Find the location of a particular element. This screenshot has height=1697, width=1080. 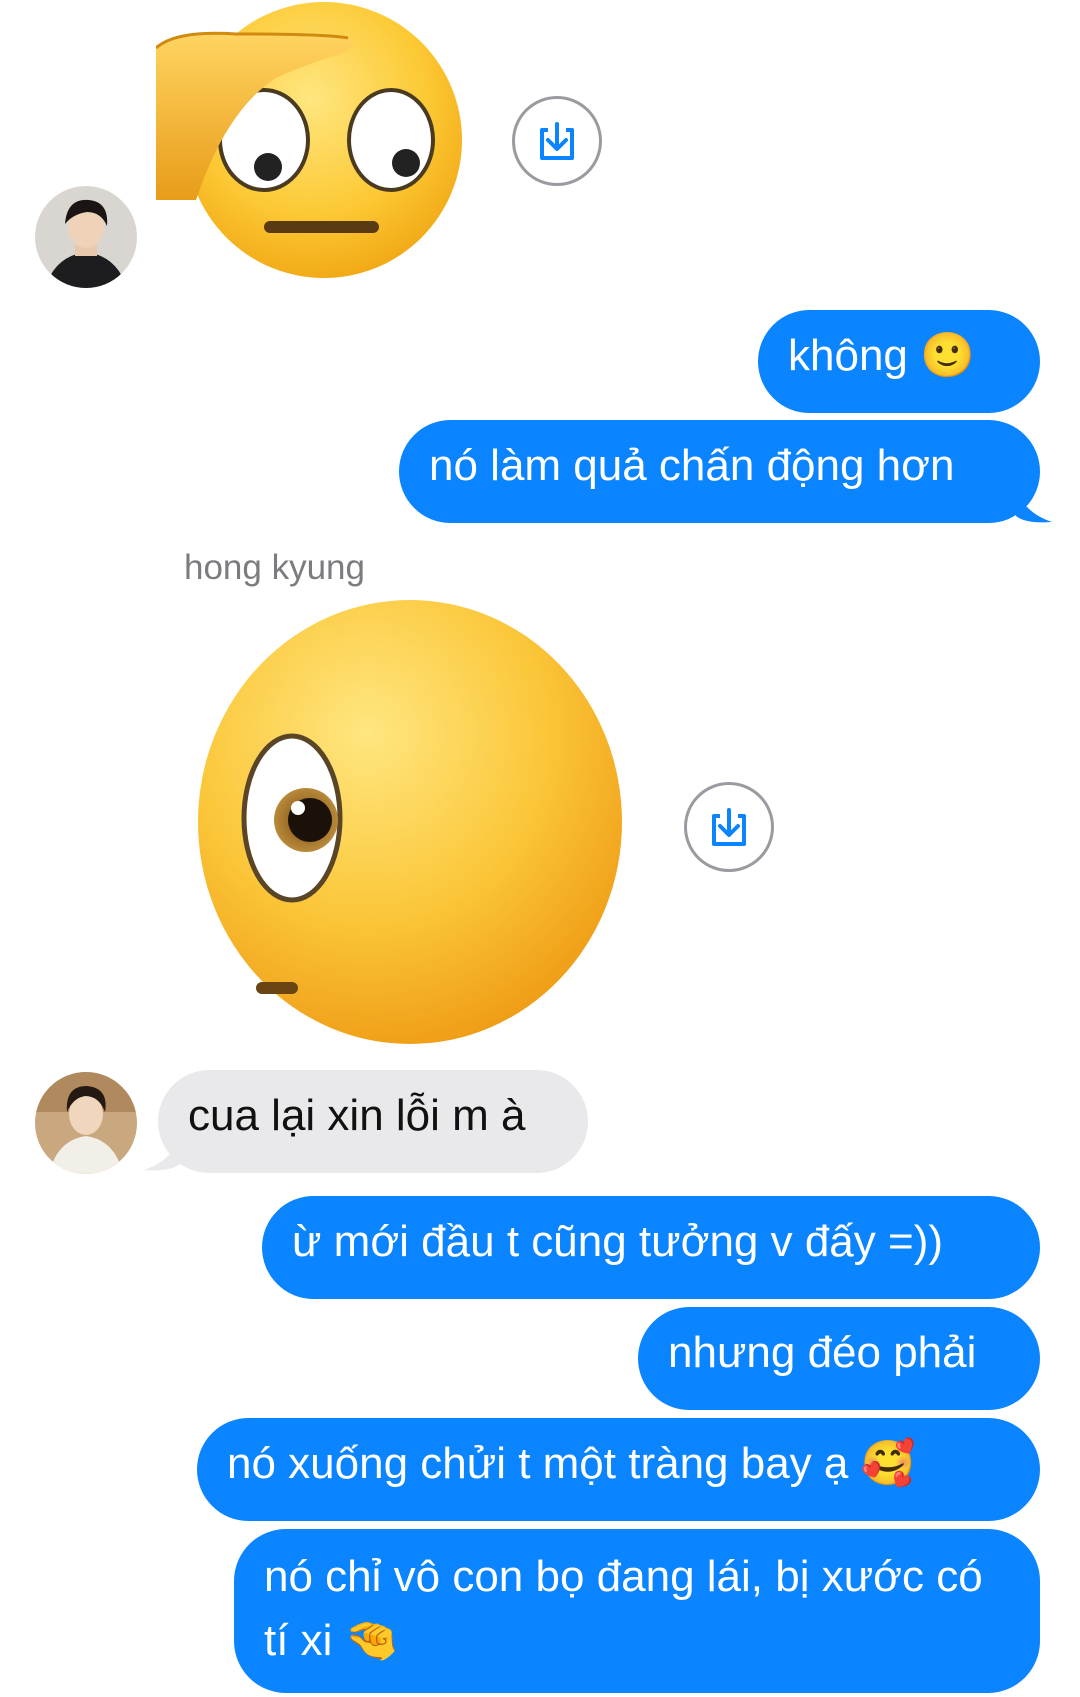

message-text: nhưng đéo phải is located at coordinates (822, 1352).